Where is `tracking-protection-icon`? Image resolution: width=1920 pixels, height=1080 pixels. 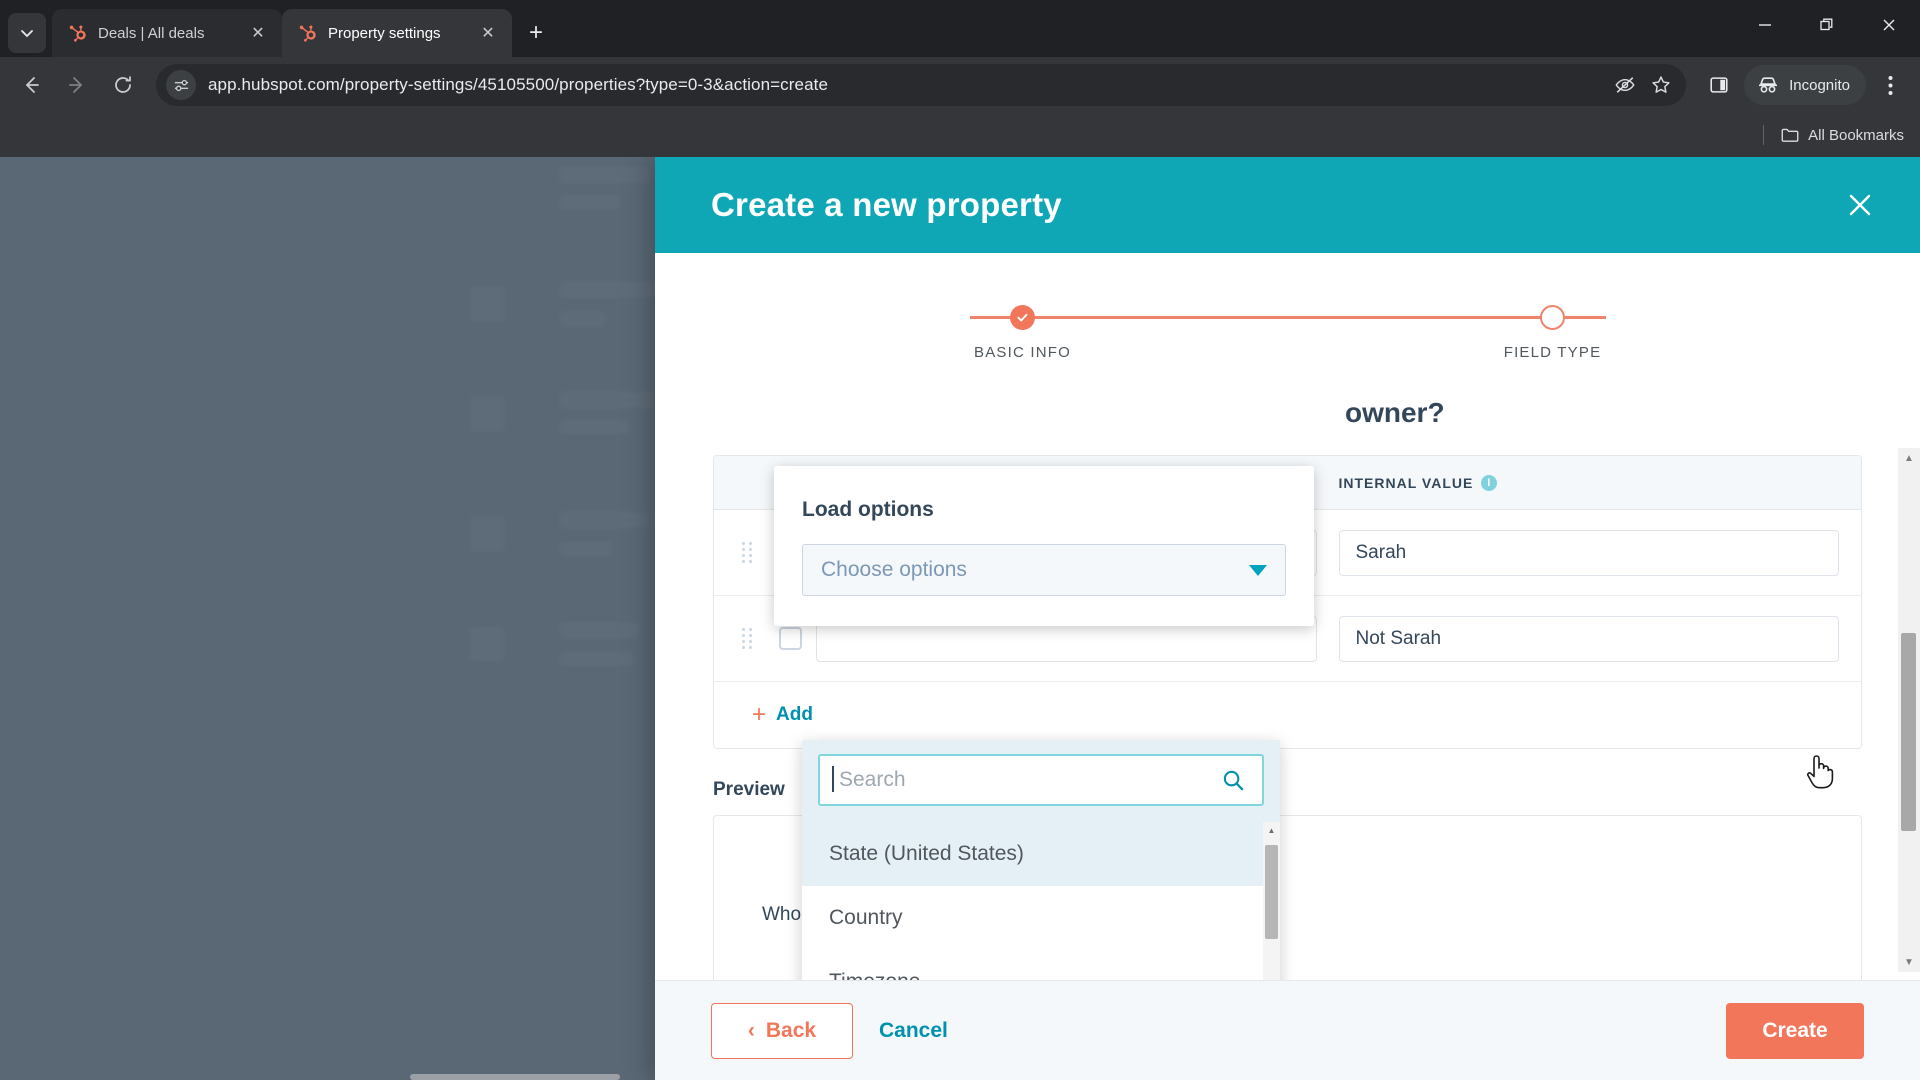
tracking-protection-icon is located at coordinates (1625, 85).